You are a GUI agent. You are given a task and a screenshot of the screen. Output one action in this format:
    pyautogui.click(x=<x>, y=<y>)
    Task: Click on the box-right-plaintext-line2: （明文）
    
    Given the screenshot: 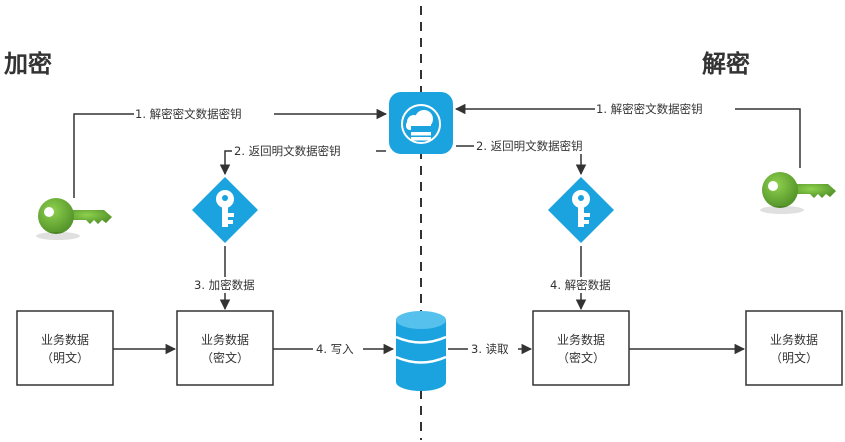 What is the action you would take?
    pyautogui.click(x=794, y=357)
    